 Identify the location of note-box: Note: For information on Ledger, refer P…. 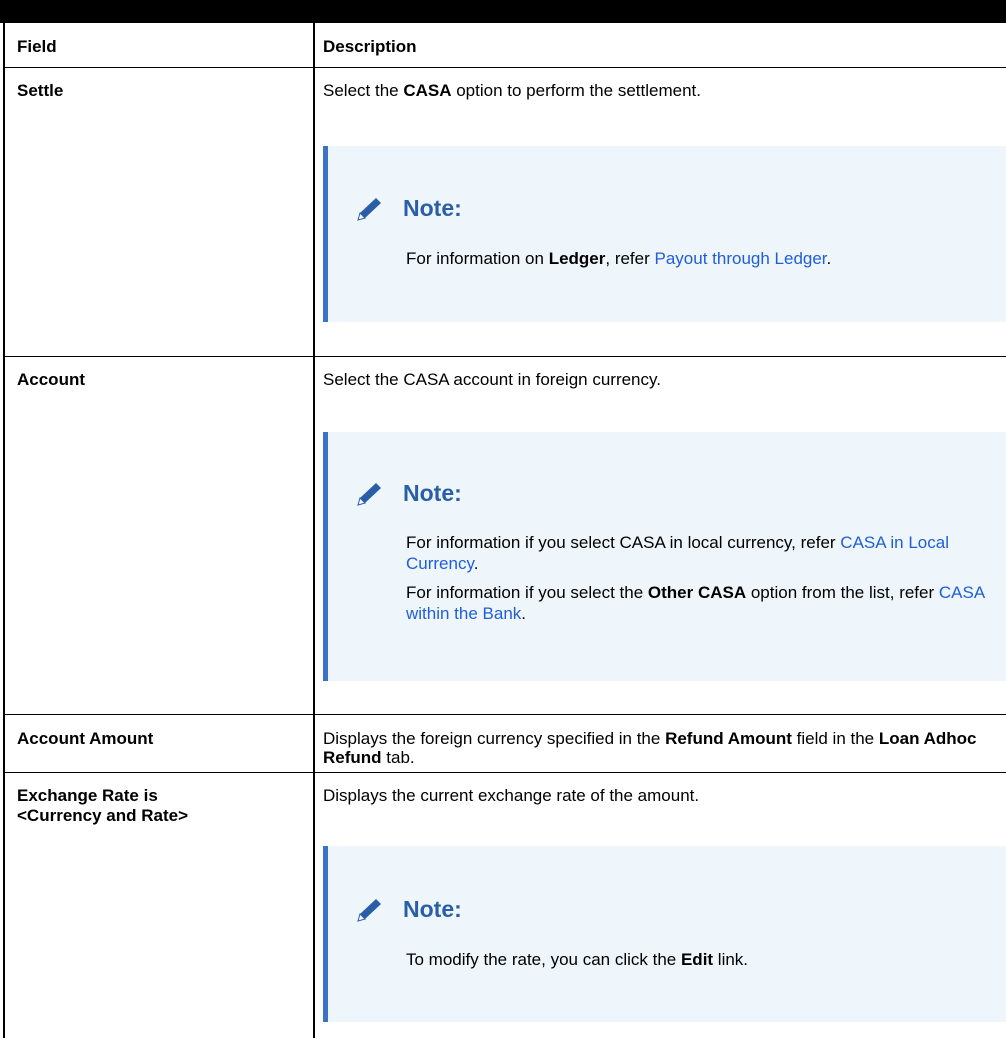
(664, 234).